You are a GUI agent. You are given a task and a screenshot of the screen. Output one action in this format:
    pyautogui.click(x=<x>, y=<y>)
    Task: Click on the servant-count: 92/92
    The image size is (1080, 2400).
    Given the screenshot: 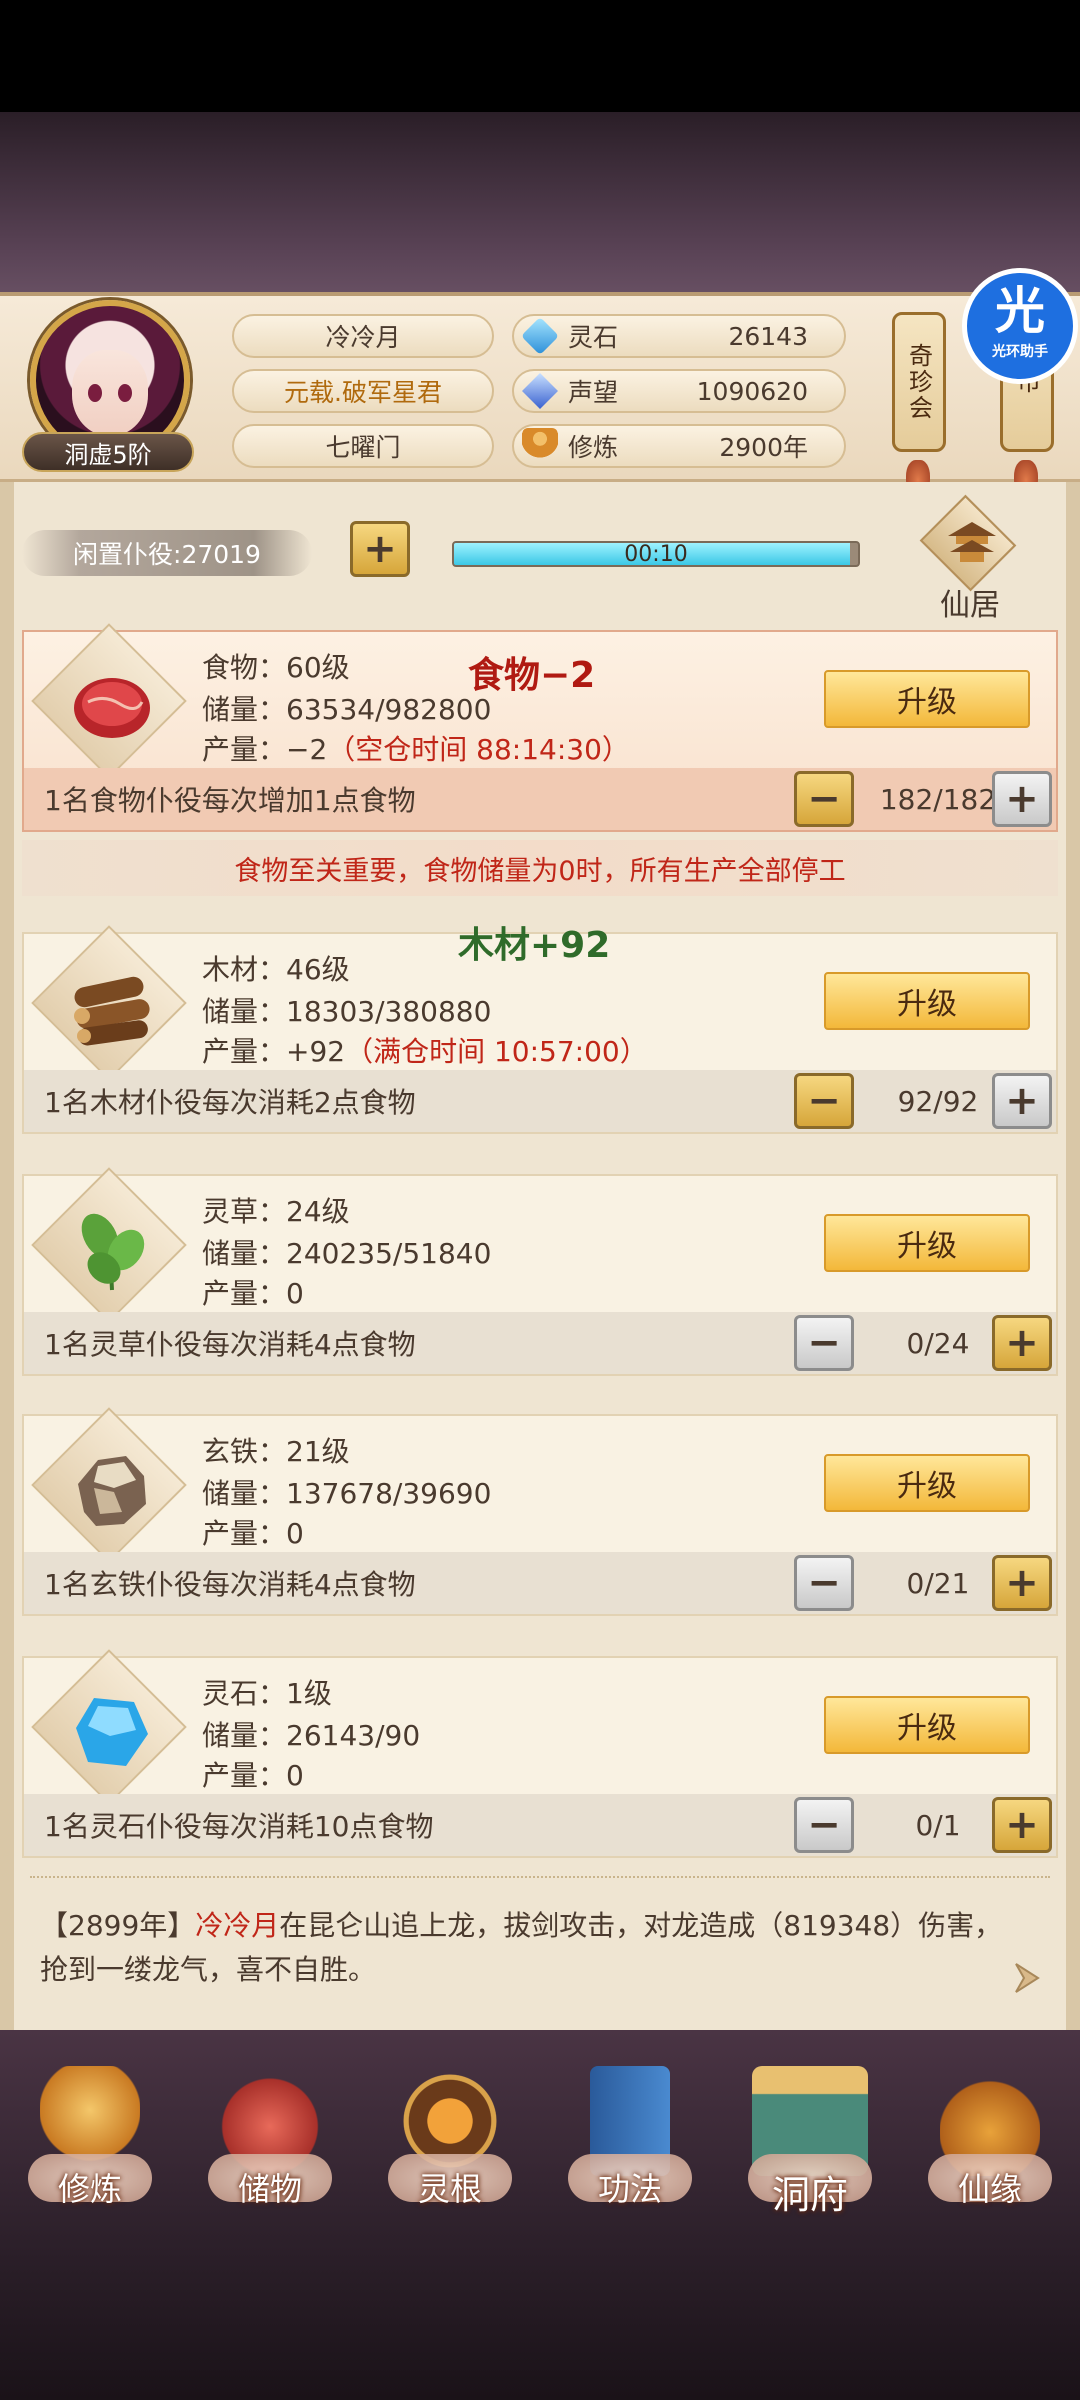 What is the action you would take?
    pyautogui.click(x=938, y=1101)
    